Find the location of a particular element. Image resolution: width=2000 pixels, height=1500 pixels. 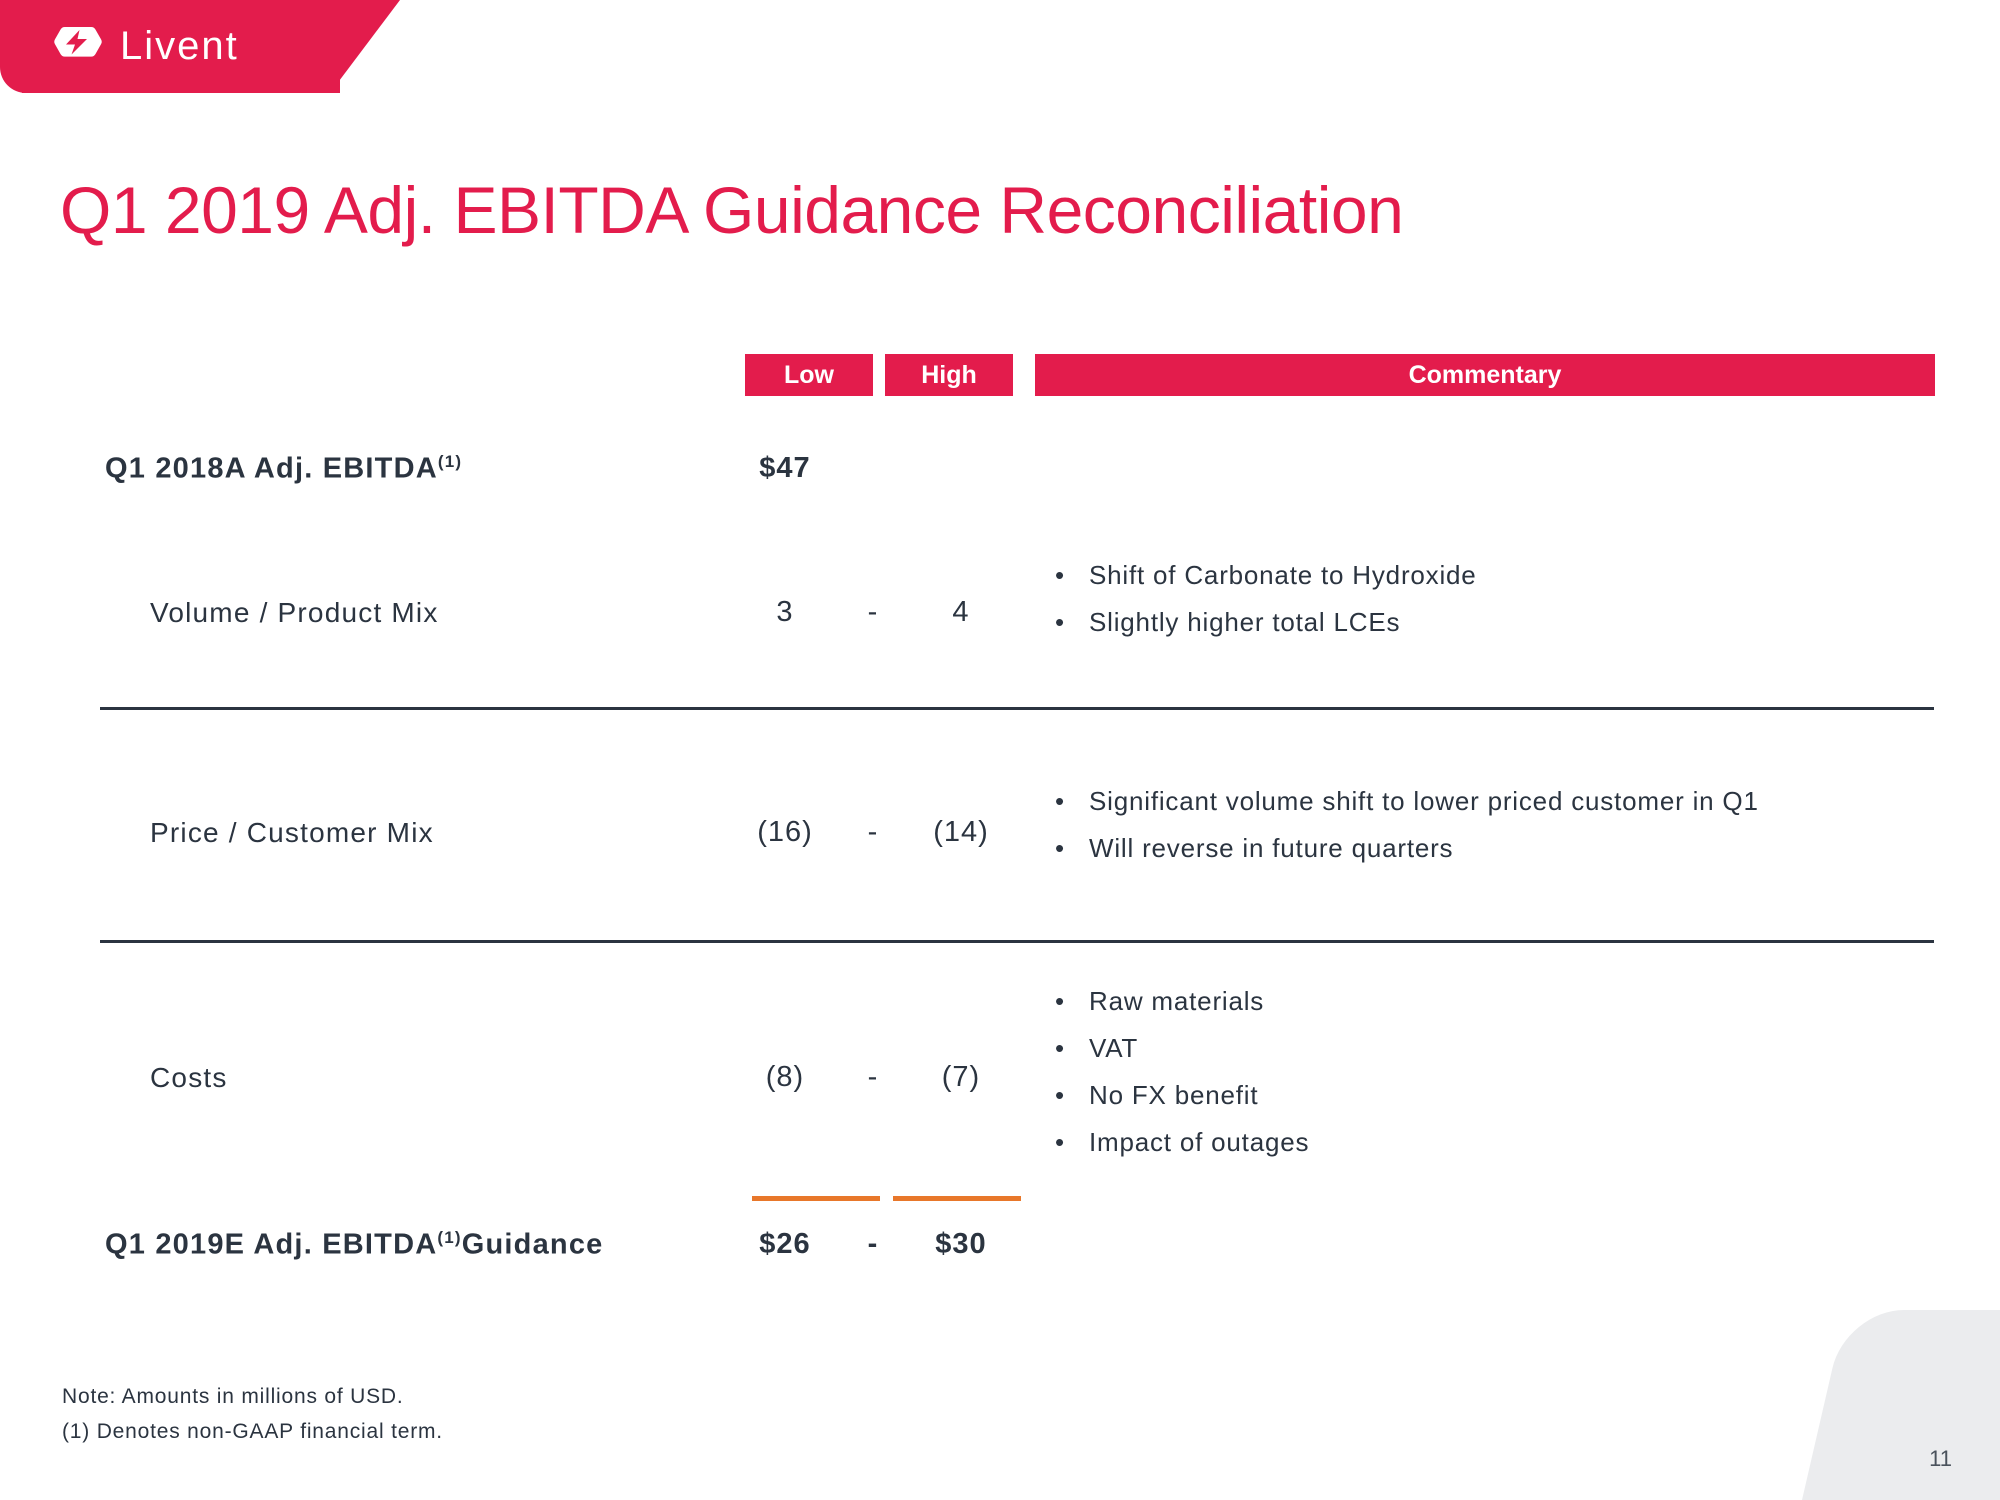

value-dash-costs: - is located at coordinates (873, 1077).